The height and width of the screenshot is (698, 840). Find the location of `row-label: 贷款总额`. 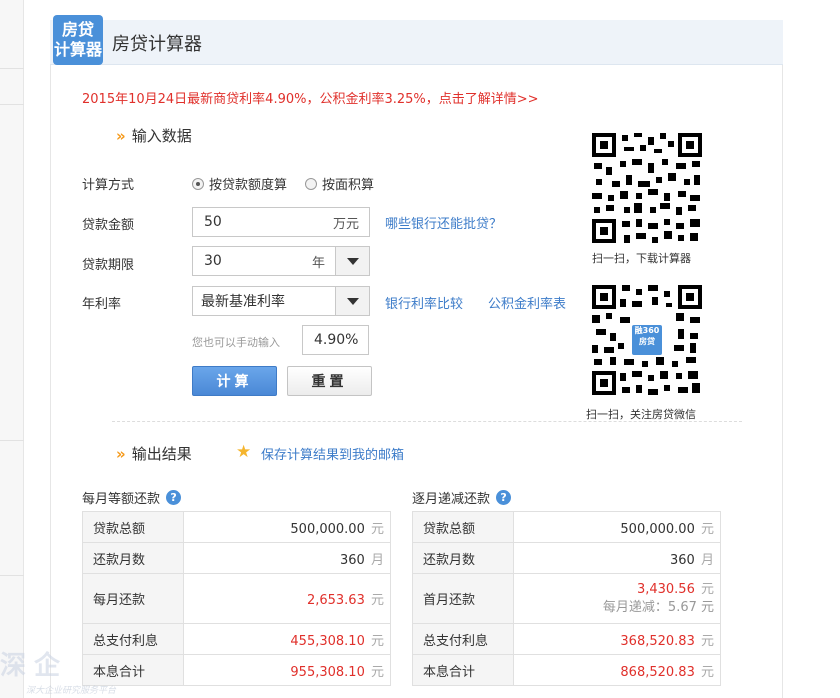

row-label: 贷款总额 is located at coordinates (133, 527).